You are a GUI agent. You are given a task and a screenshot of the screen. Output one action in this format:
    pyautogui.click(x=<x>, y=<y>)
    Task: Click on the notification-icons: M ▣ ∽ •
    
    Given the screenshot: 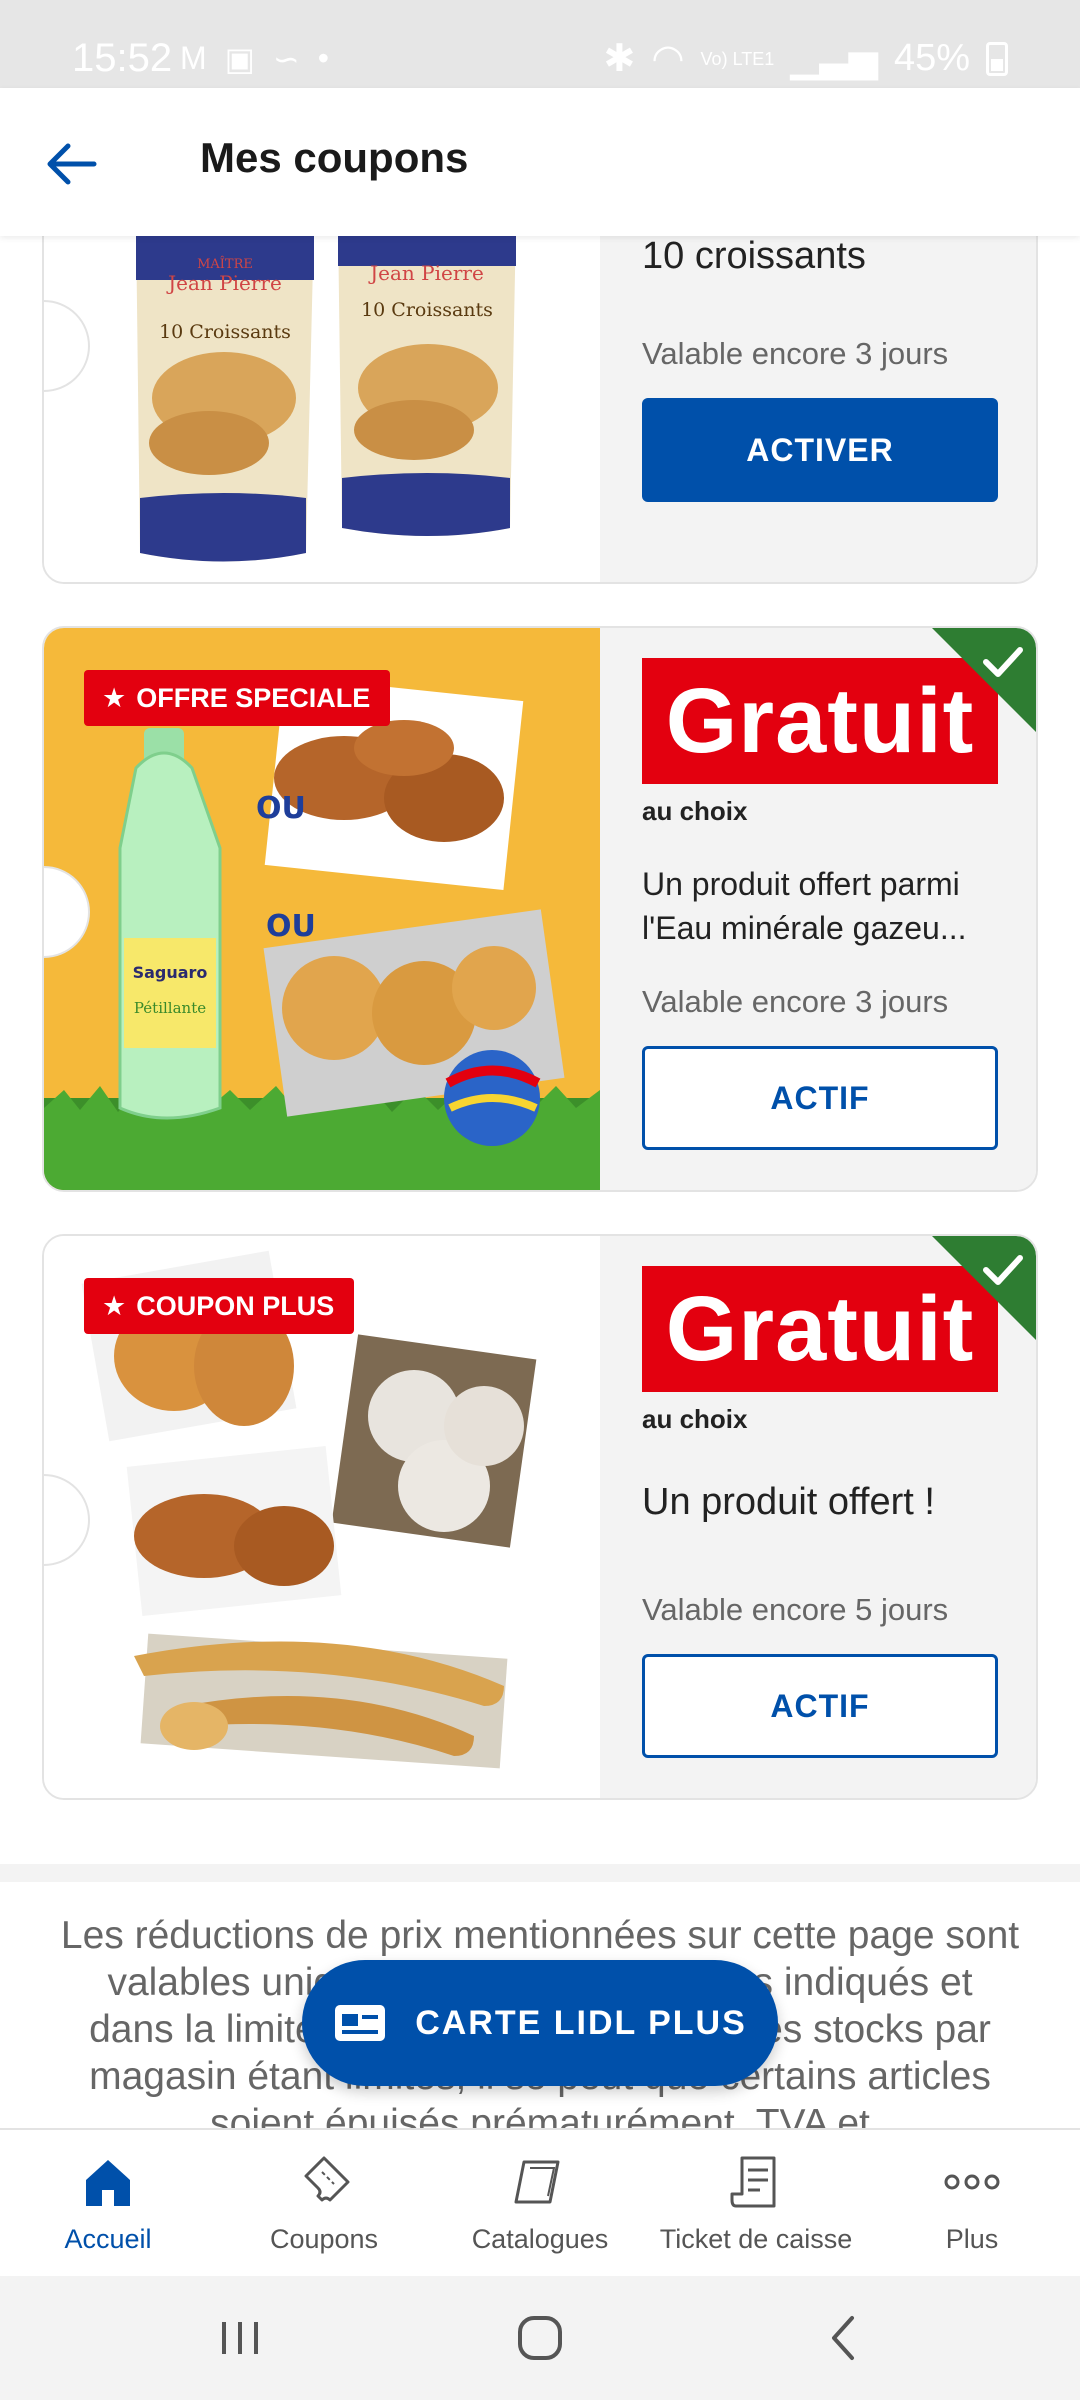 What is the action you would take?
    pyautogui.click(x=254, y=59)
    